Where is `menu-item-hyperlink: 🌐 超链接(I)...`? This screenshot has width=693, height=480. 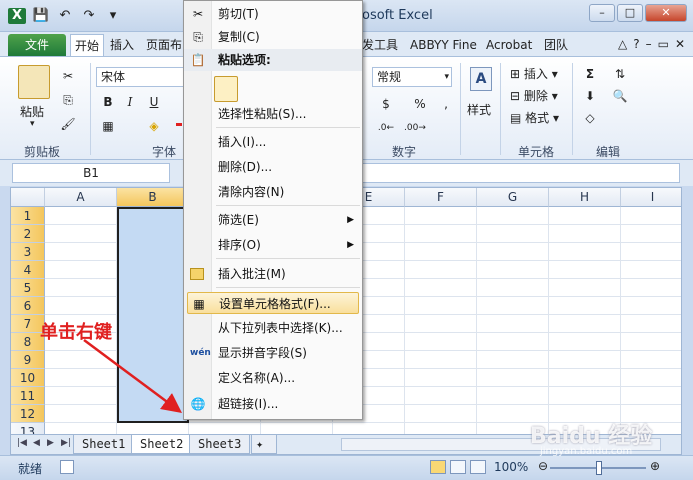 menu-item-hyperlink: 🌐 超链接(I)... is located at coordinates (273, 404).